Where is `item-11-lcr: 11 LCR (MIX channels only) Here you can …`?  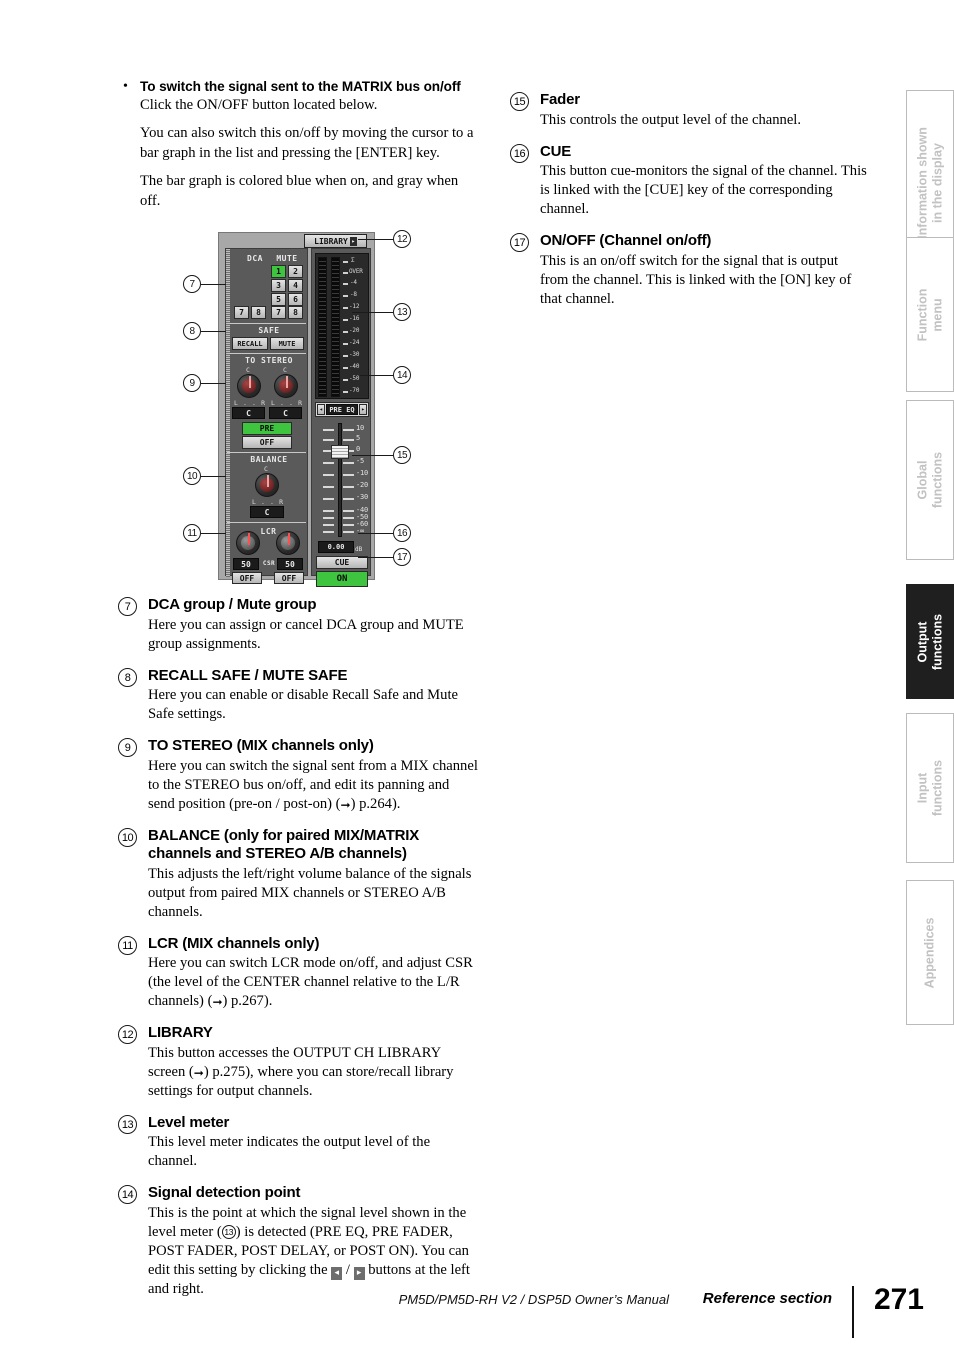 item-11-lcr: 11 LCR (MIX channels only) Here you can … is located at coordinates (298, 973).